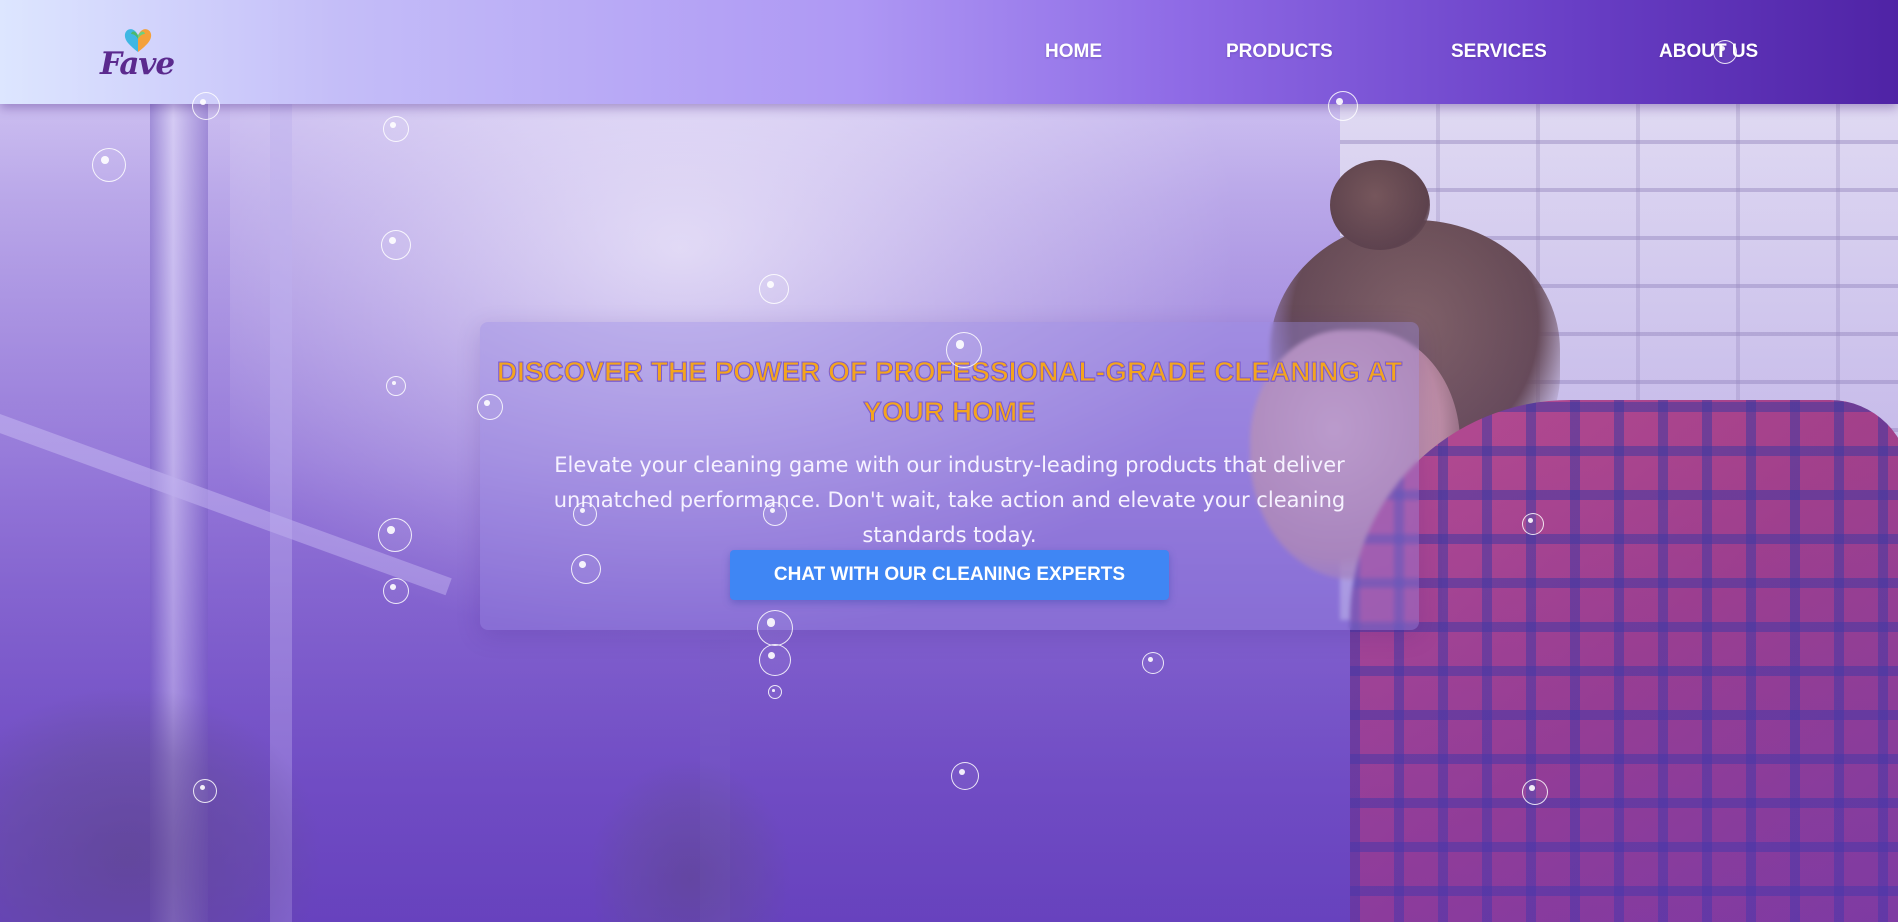 This screenshot has height=922, width=1898. I want to click on nav-products: PRODUCTS, so click(1279, 52).